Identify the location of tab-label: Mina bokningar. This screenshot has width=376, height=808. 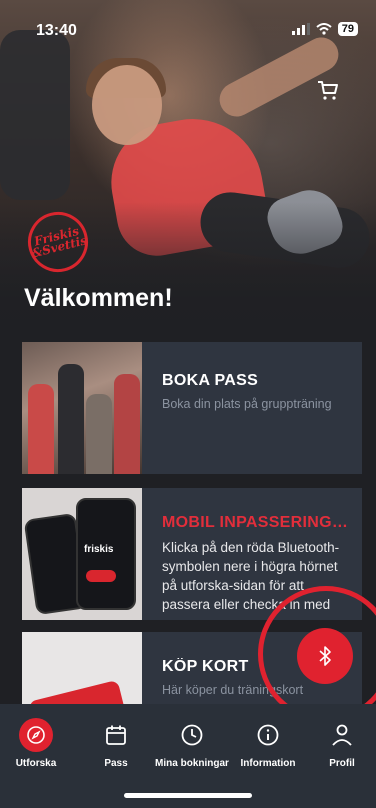
(192, 763).